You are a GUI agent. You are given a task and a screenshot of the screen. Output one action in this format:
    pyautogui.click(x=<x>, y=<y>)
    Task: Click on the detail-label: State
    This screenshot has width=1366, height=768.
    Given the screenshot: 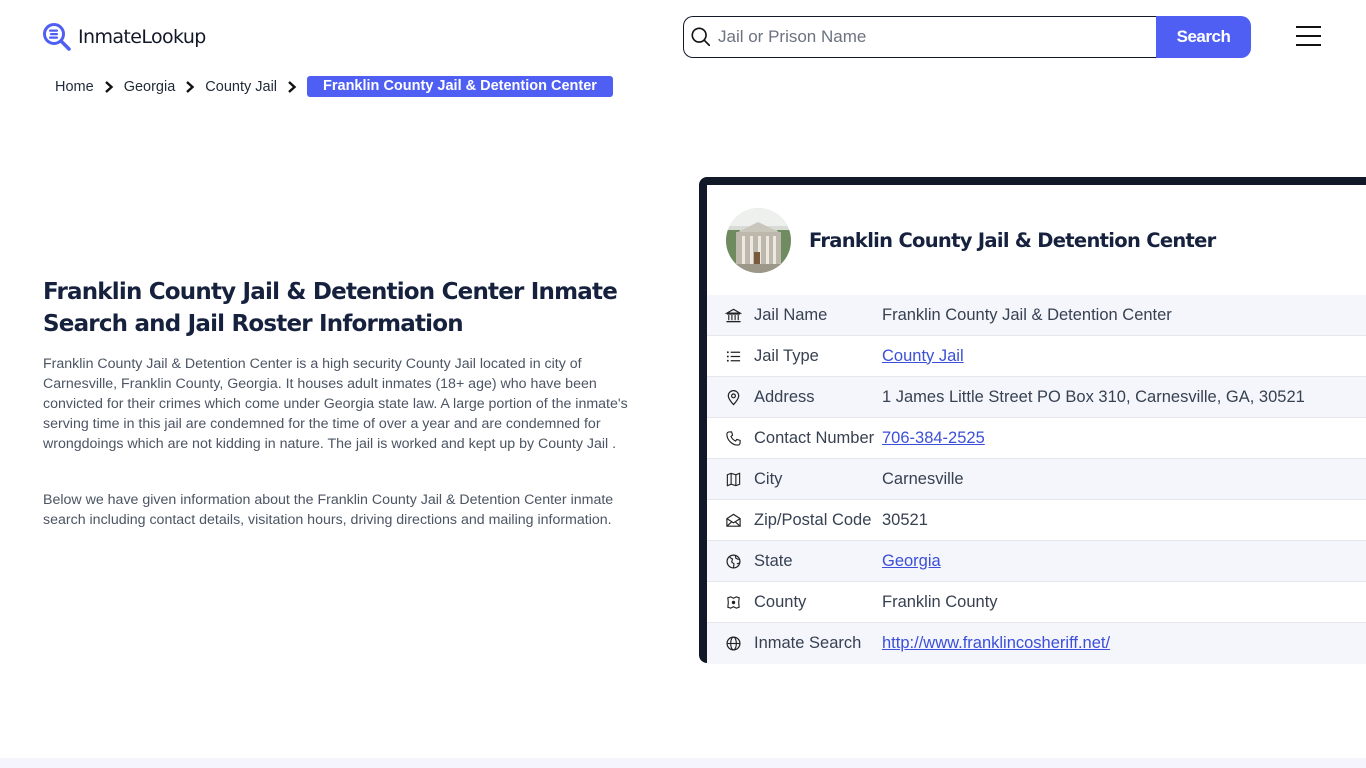 What is the action you would take?
    pyautogui.click(x=773, y=560)
    